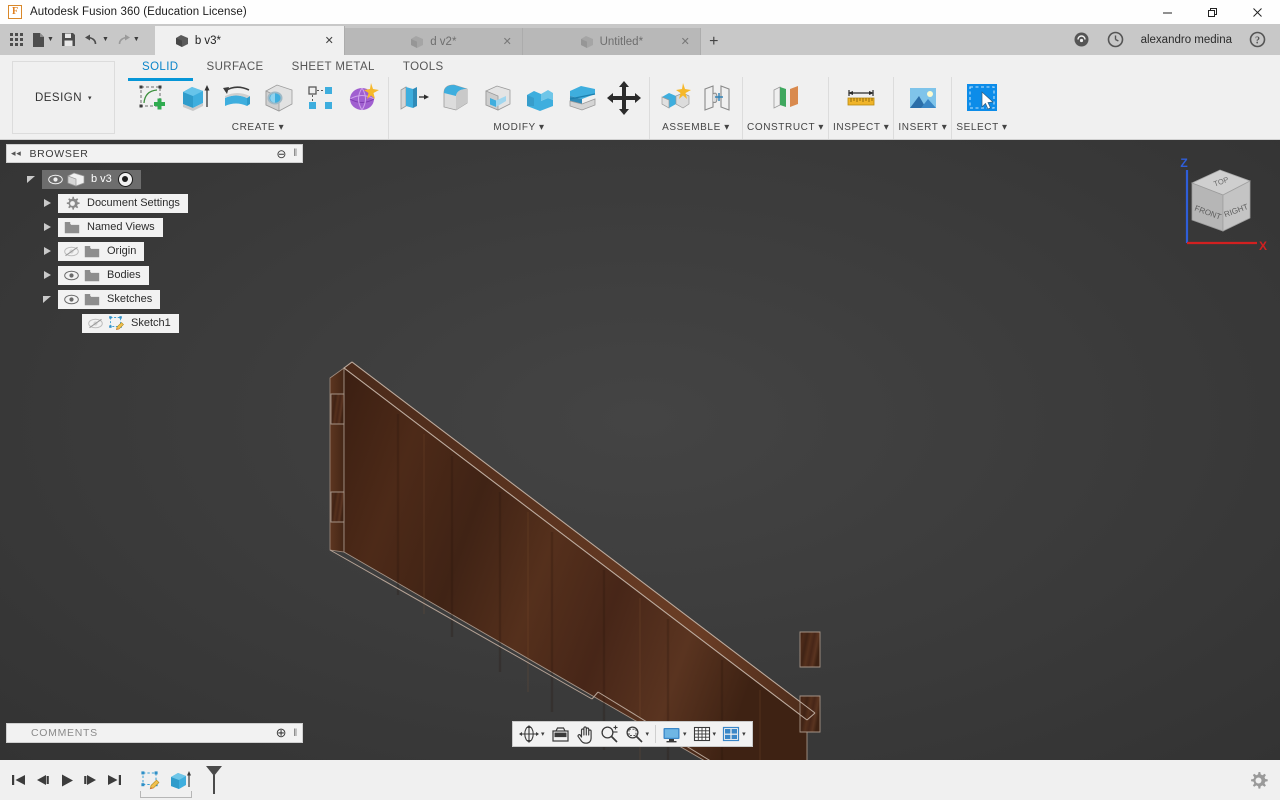  Describe the element at coordinates (582, 98) in the screenshot. I see `split-face-tool` at that location.